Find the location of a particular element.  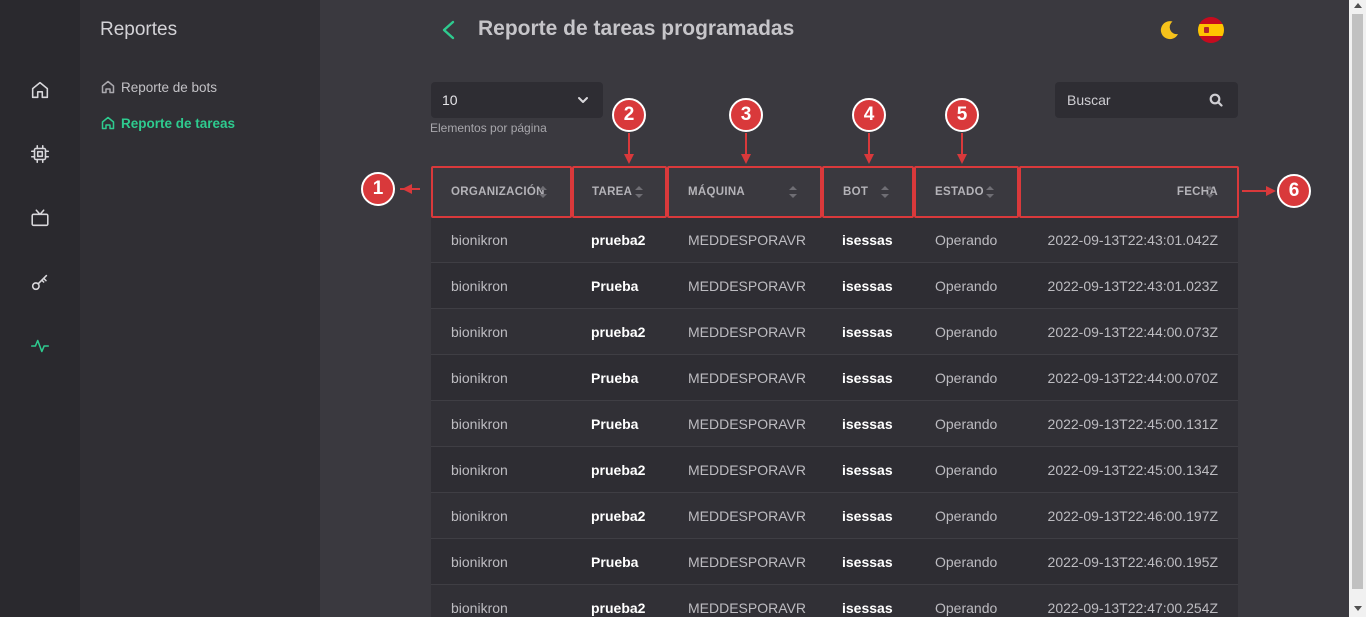

column-header-fecha: FECHA is located at coordinates (1197, 192).